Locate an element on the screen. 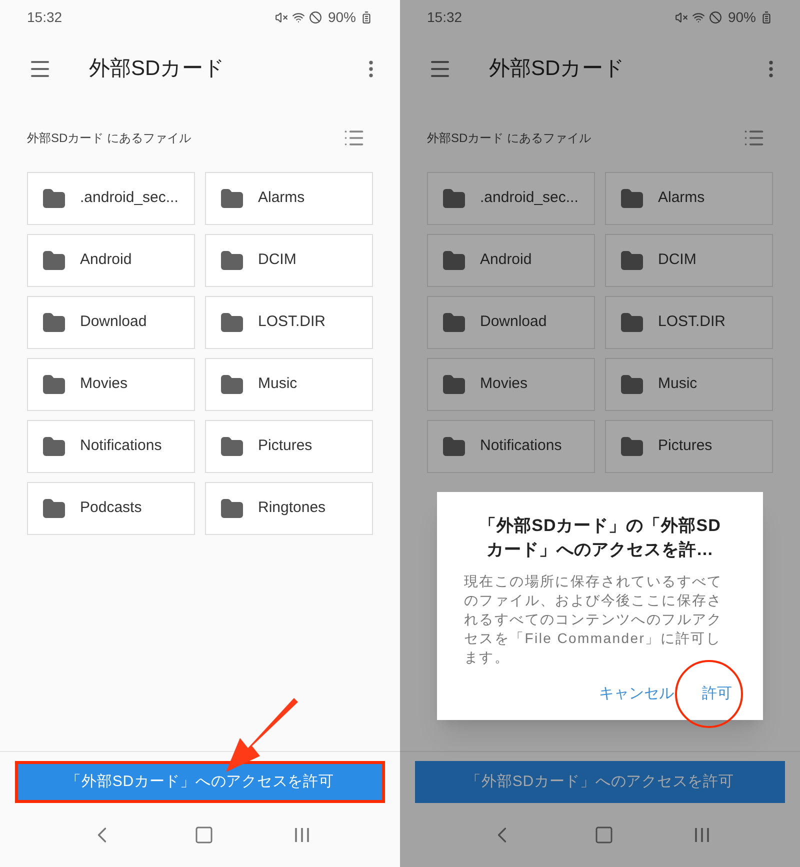 This screenshot has height=867, width=800. folder-name: Ringtones is located at coordinates (292, 508).